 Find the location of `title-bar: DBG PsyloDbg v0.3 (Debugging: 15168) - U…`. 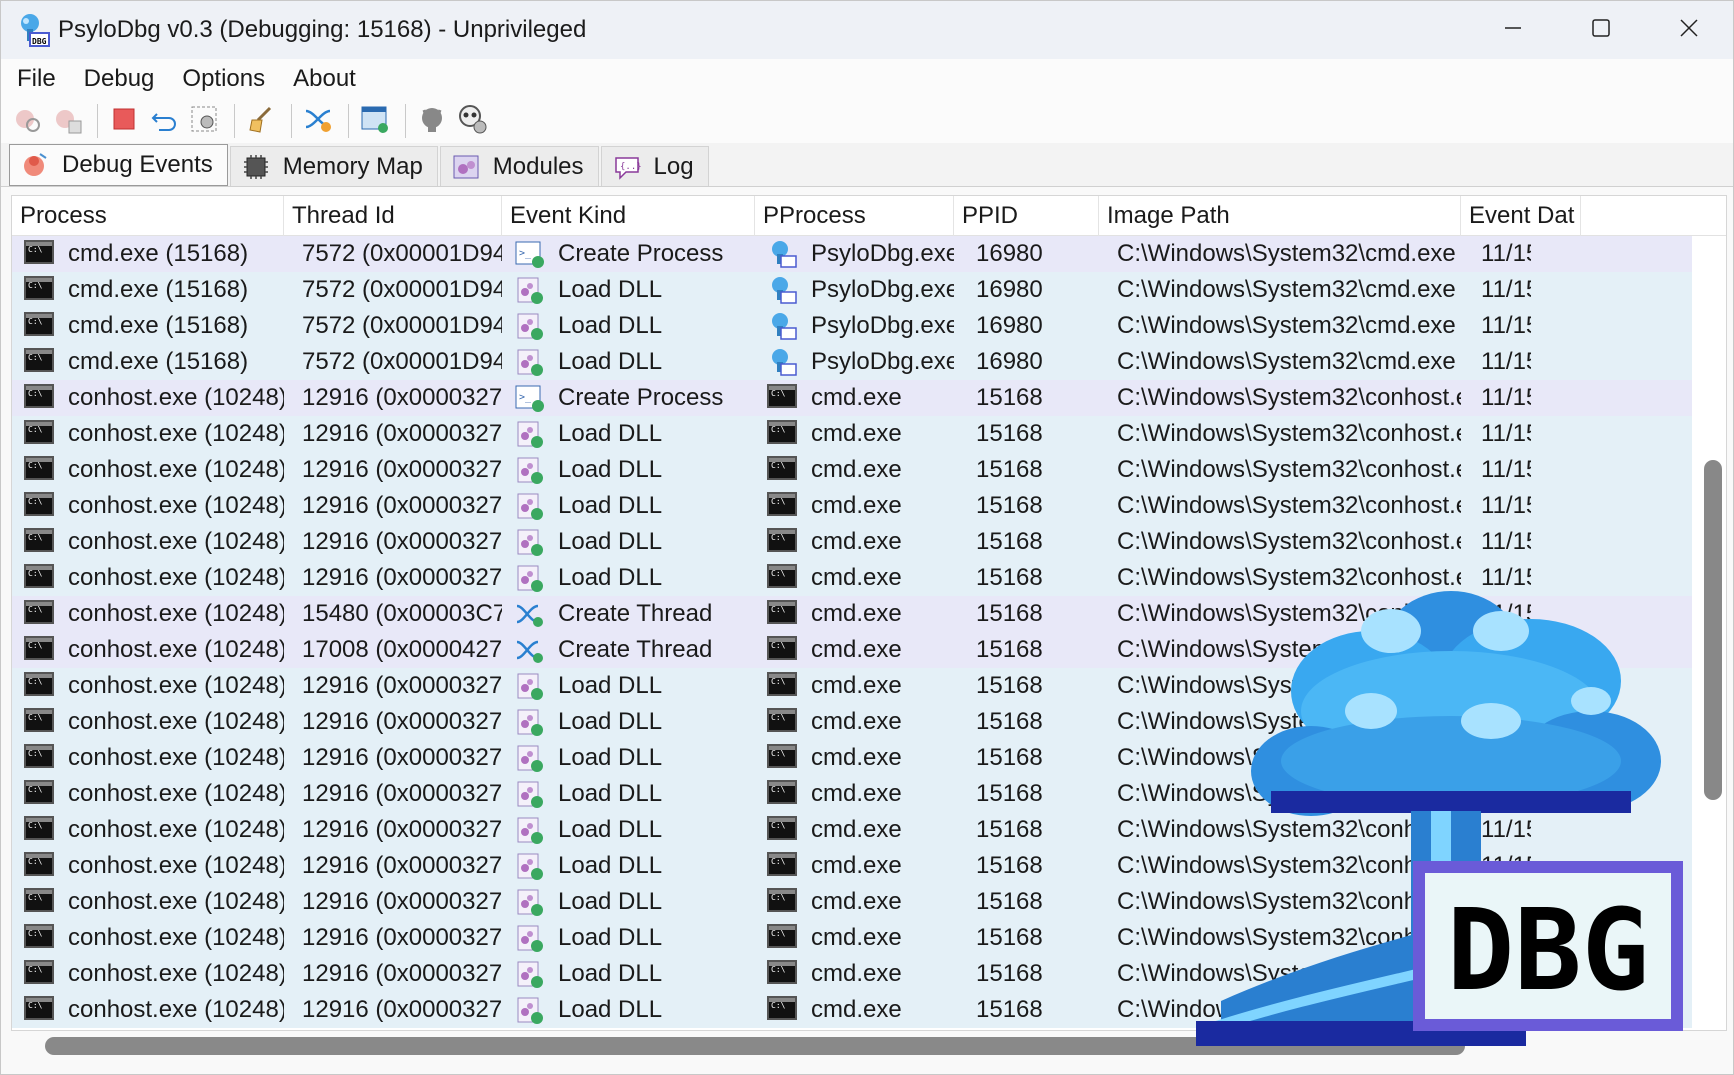

title-bar: DBG PsyloDbg v0.3 (Debugging: 15168) - U… is located at coordinates (867, 30).